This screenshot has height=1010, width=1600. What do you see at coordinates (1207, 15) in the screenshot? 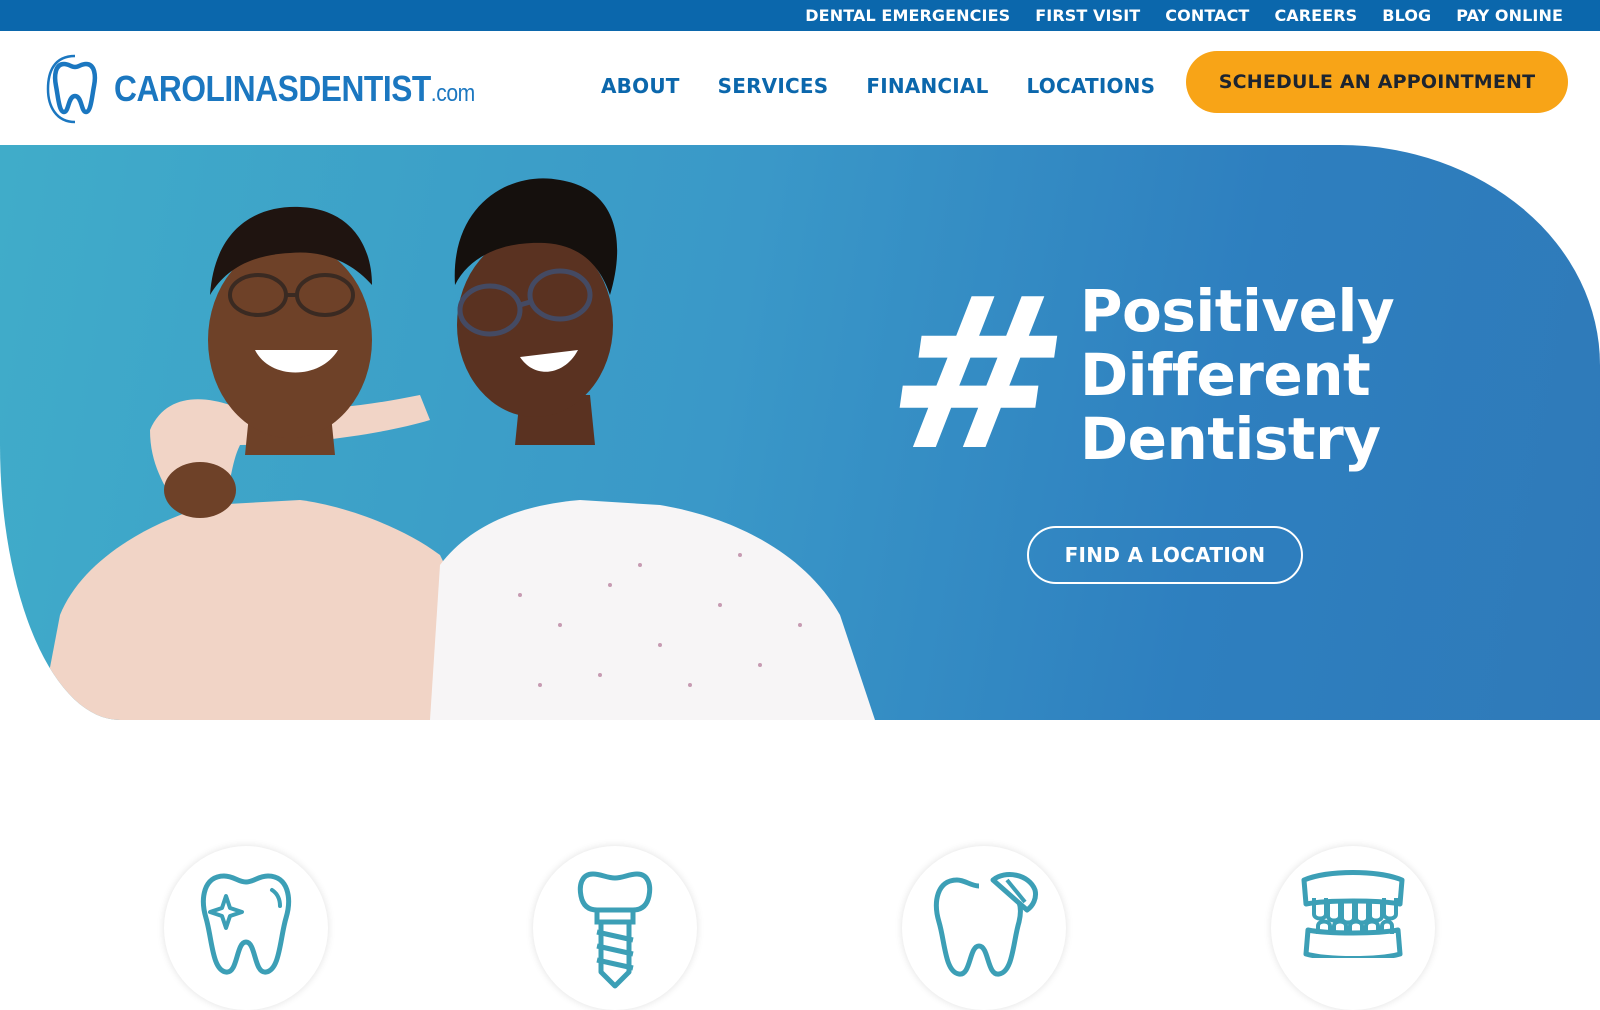
I see `contact-link: CONTACT` at bounding box center [1207, 15].